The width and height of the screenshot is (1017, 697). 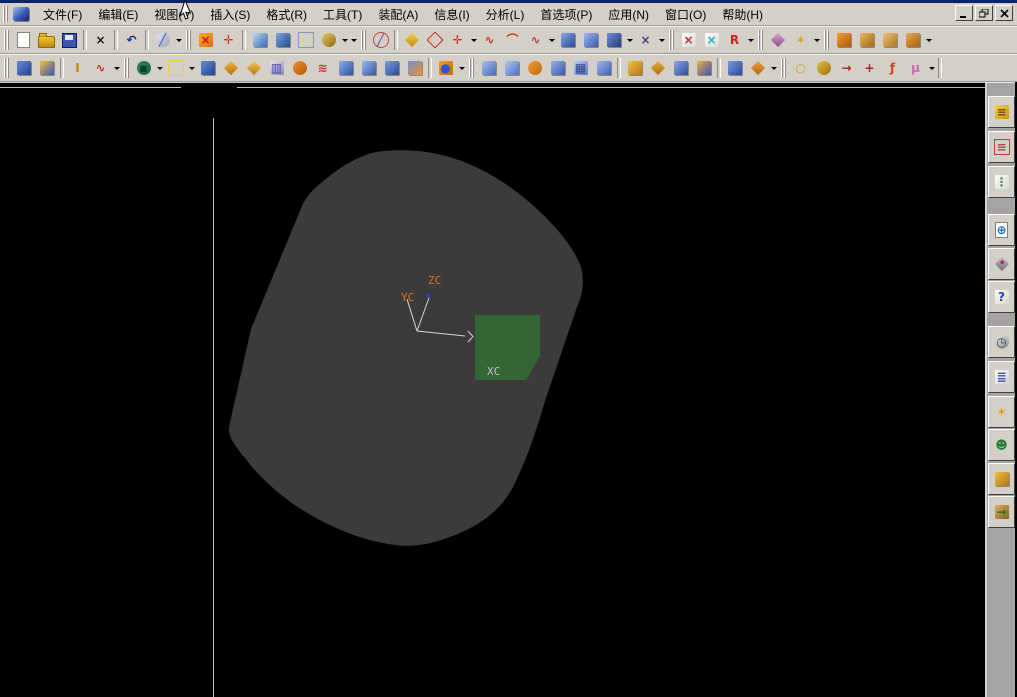 I want to click on wizard-button: ✶, so click(x=800, y=40).